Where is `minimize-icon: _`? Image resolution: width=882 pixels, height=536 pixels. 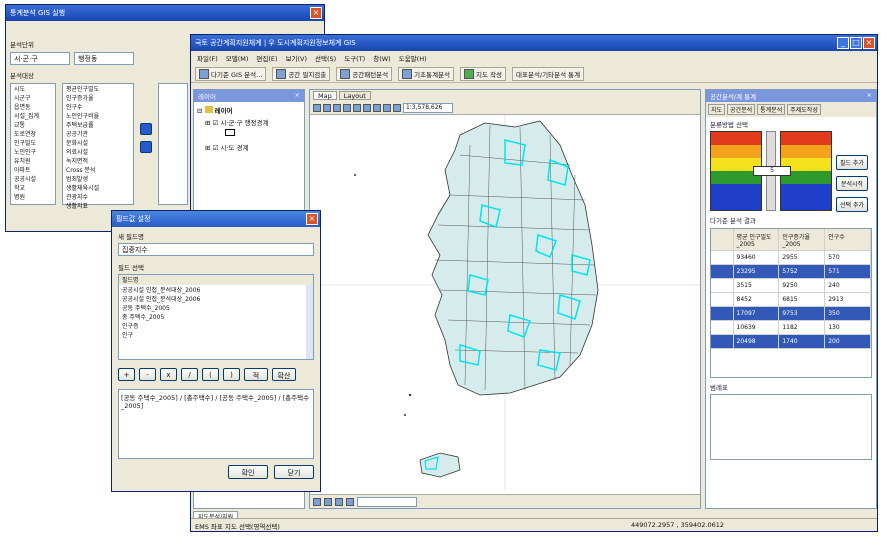
minimize-icon: _ is located at coordinates (843, 43).